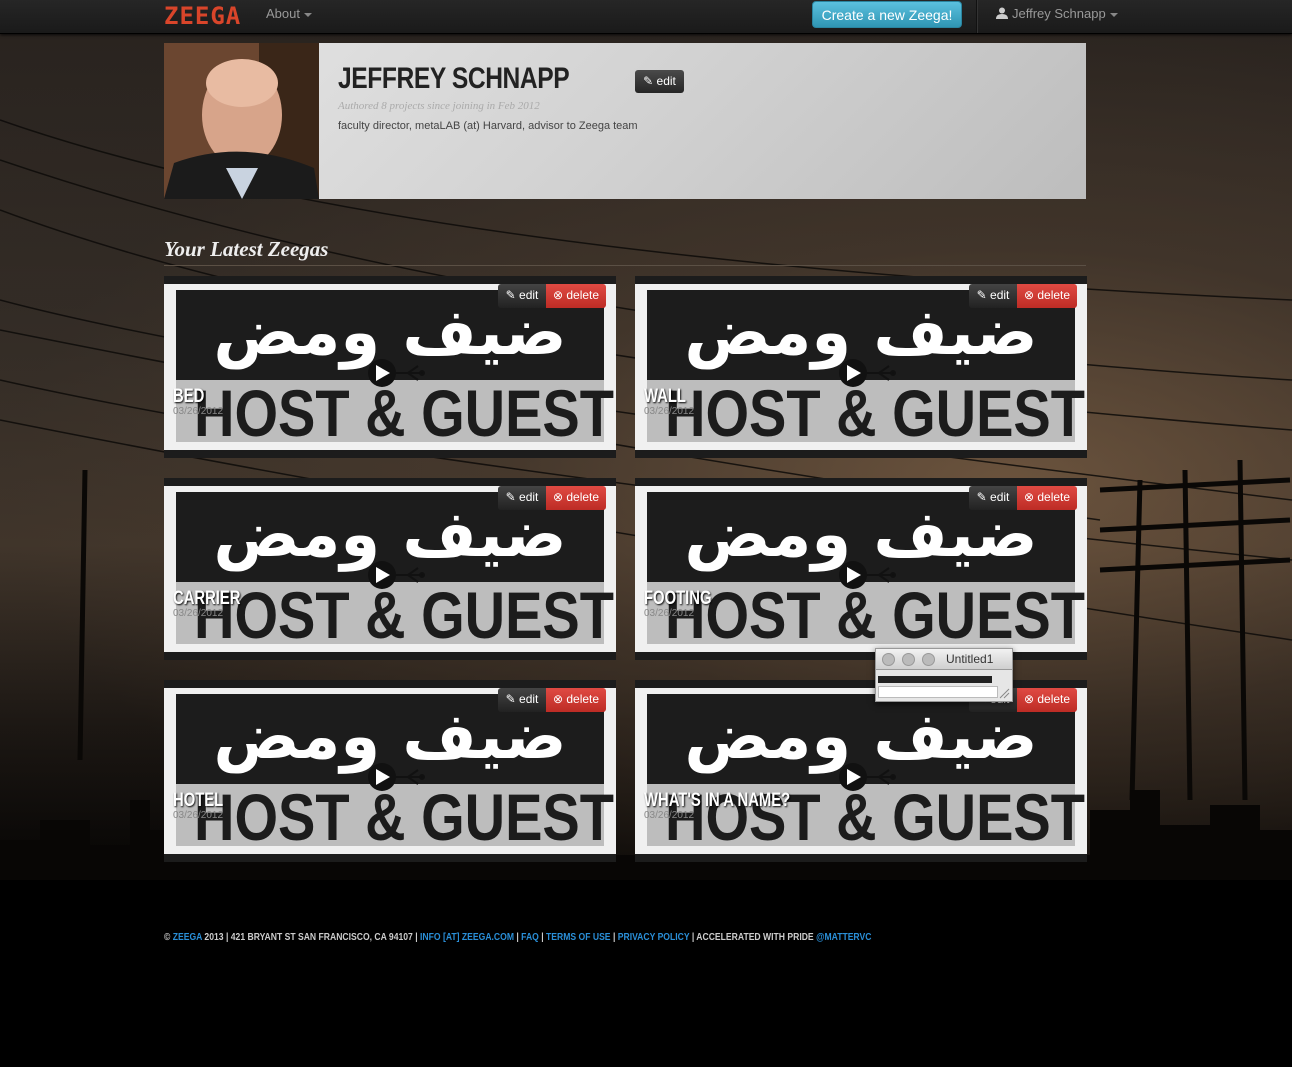  Describe the element at coordinates (467, 937) in the screenshot. I see `footer-email-link: INFO [AT] ZEEGA.COM` at that location.